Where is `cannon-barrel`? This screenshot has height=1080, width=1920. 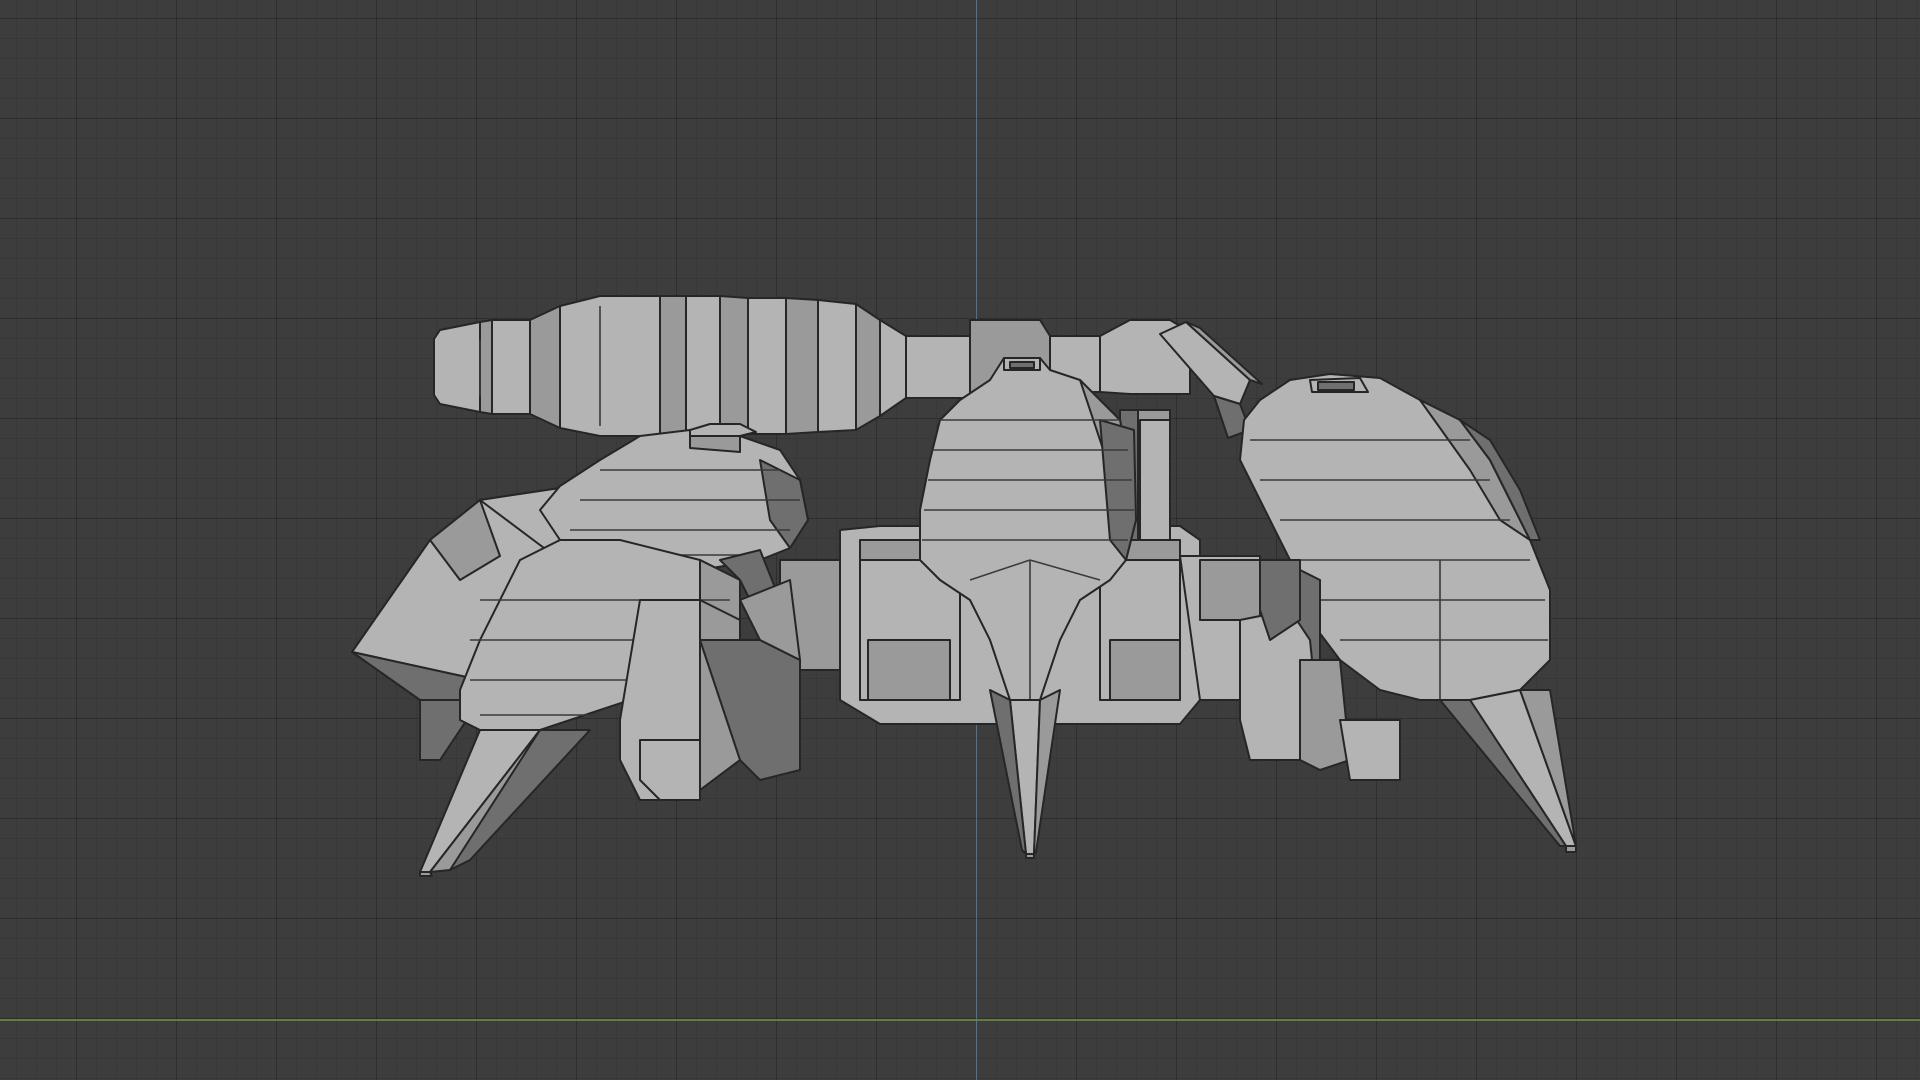
cannon-barrel is located at coordinates (707, 366).